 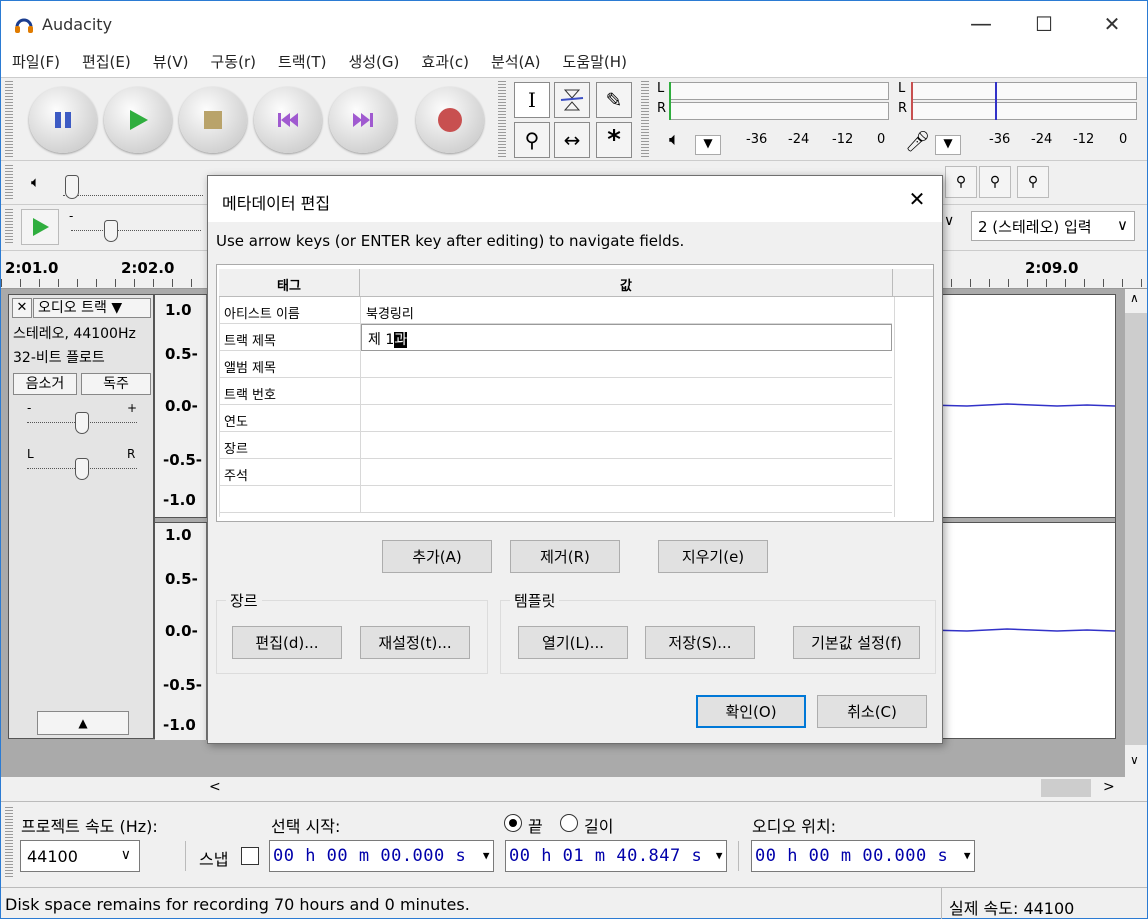 I want to click on play-at-speed-grip, so click(x=9, y=227).